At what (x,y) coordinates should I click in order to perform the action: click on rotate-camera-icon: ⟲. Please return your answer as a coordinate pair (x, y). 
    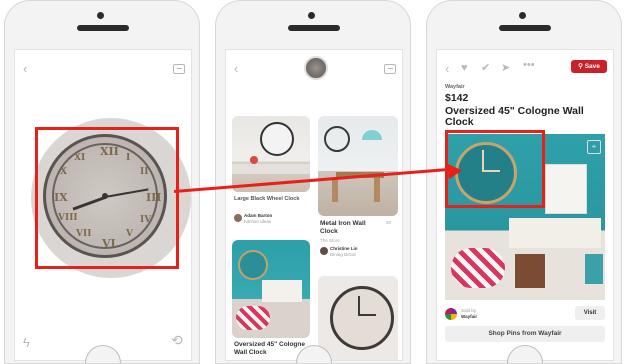
    Looking at the image, I should click on (177, 340).